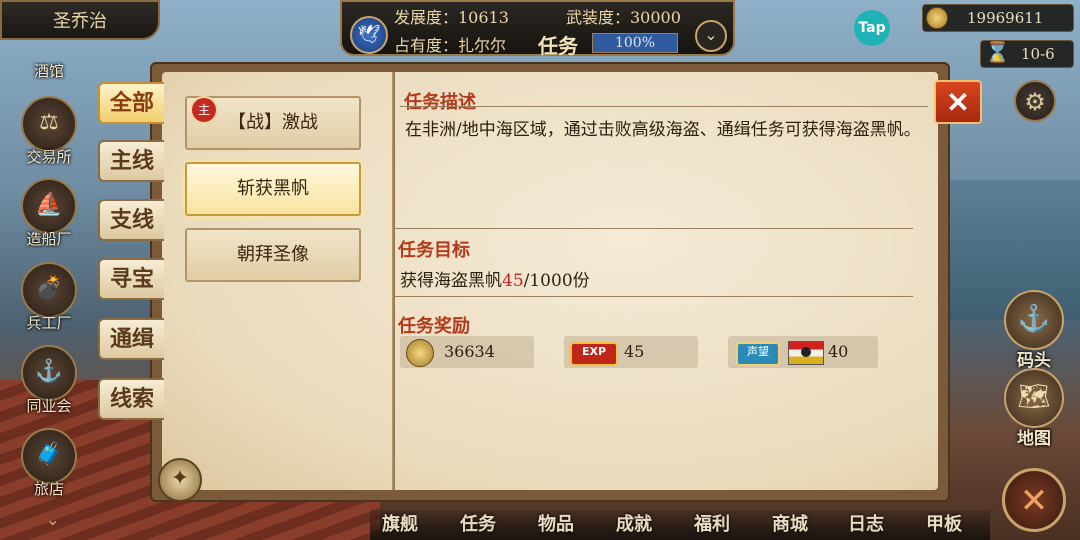 The width and height of the screenshot is (1080, 540). Describe the element at coordinates (450, 45) in the screenshot. I see `occupancy-stat: 占有度：扎尔尔` at that location.